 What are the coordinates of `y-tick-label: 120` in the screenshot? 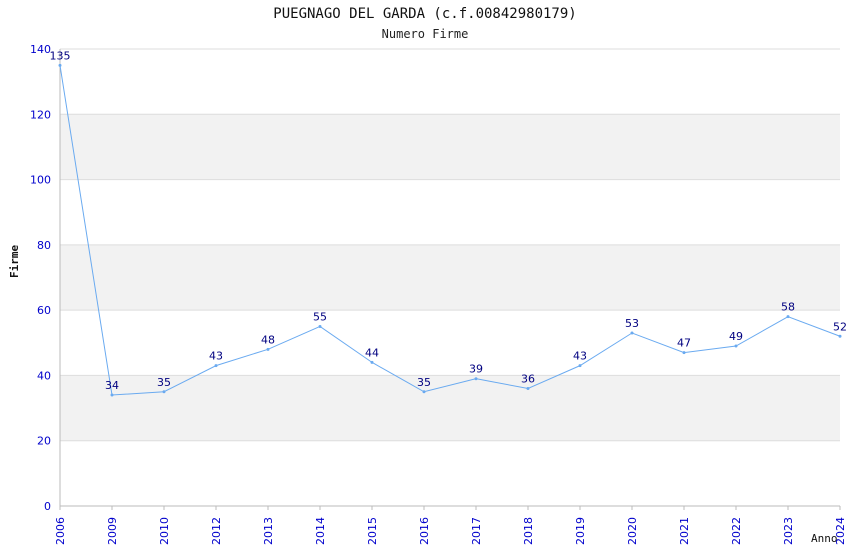 It's located at (40, 114).